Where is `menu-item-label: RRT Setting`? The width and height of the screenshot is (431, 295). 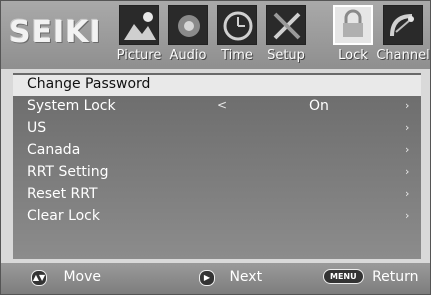 menu-item-label: RRT Setting is located at coordinates (68, 172).